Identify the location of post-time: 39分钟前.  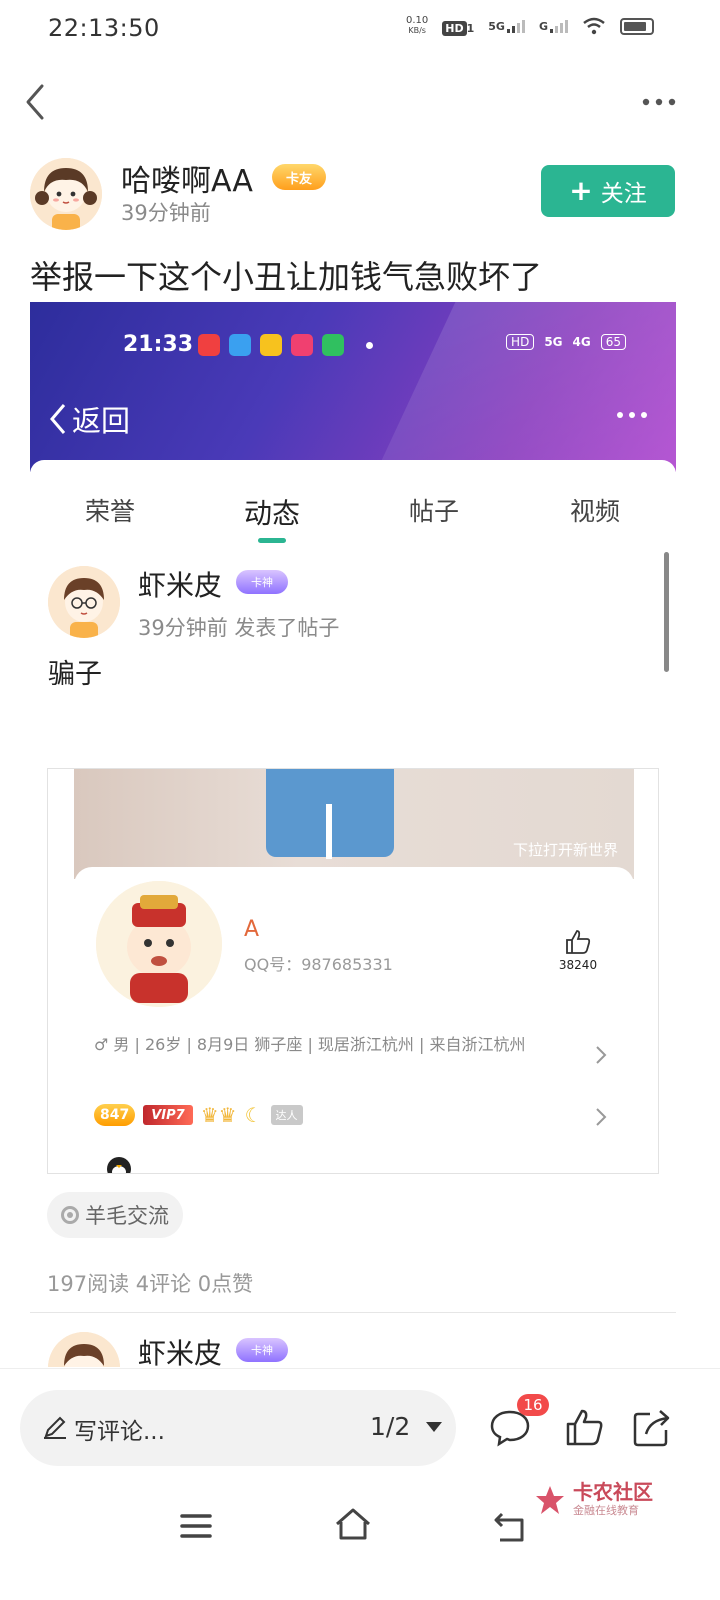
(166, 213).